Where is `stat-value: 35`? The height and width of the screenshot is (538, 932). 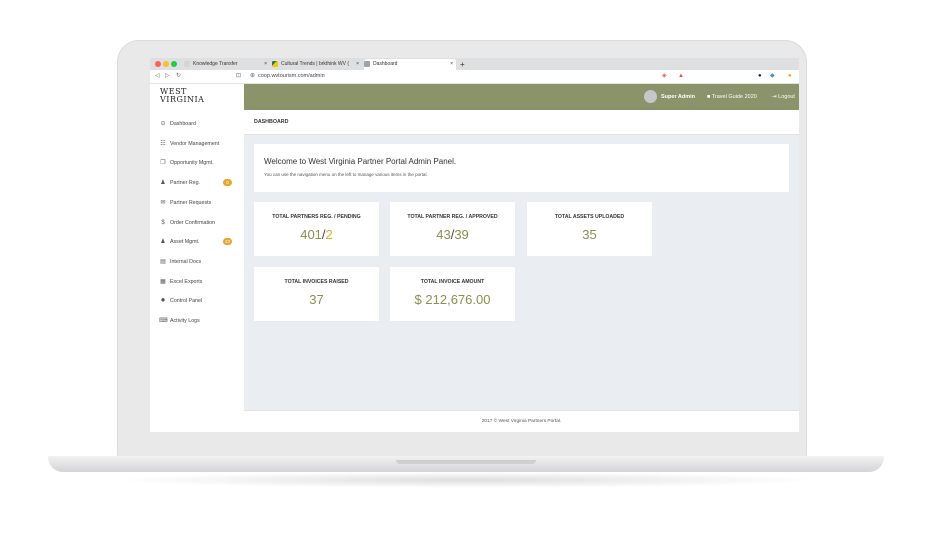 stat-value: 35 is located at coordinates (589, 234).